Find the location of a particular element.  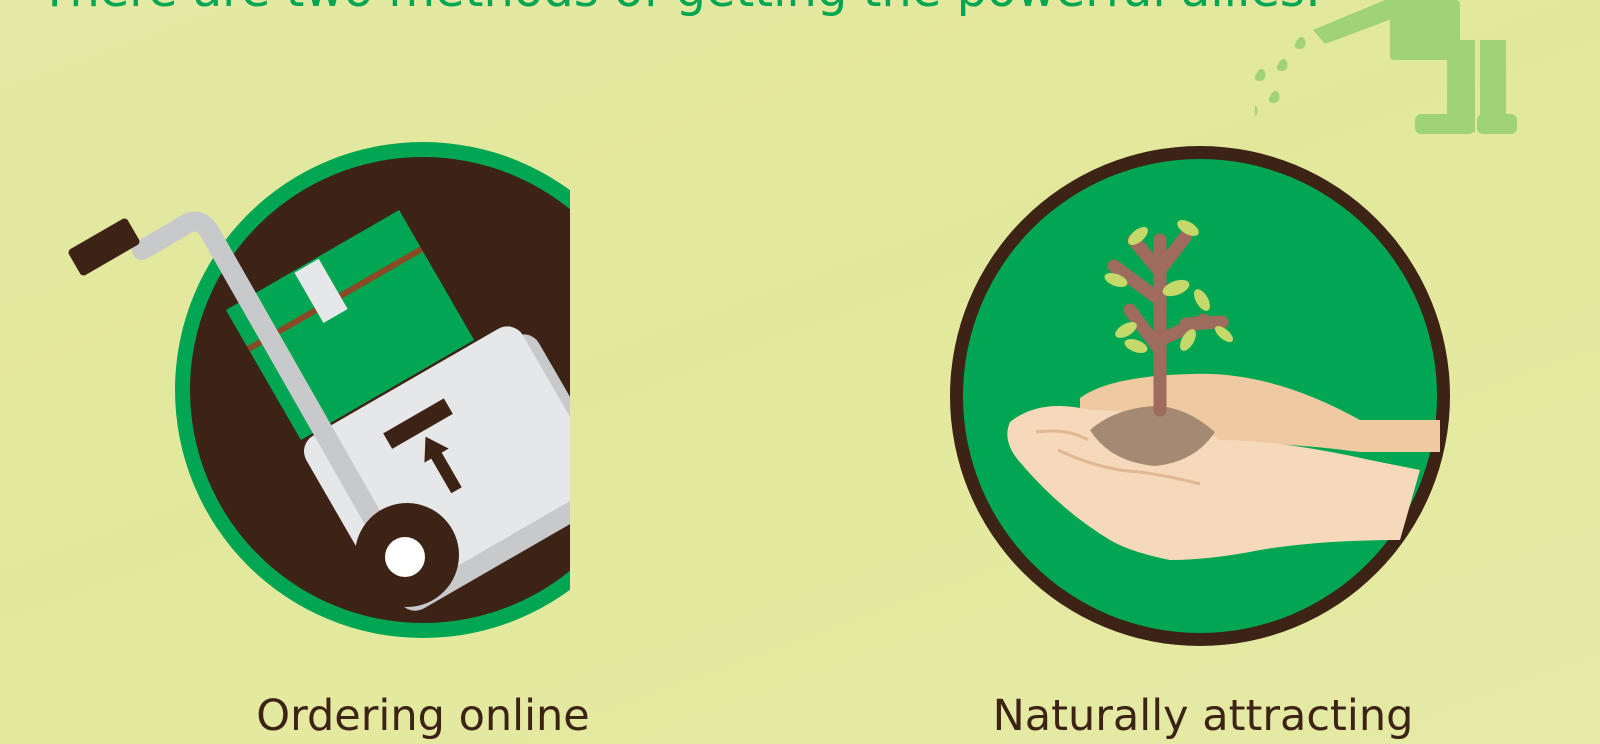

gardener-watering-icon is located at coordinates (1386, 67).